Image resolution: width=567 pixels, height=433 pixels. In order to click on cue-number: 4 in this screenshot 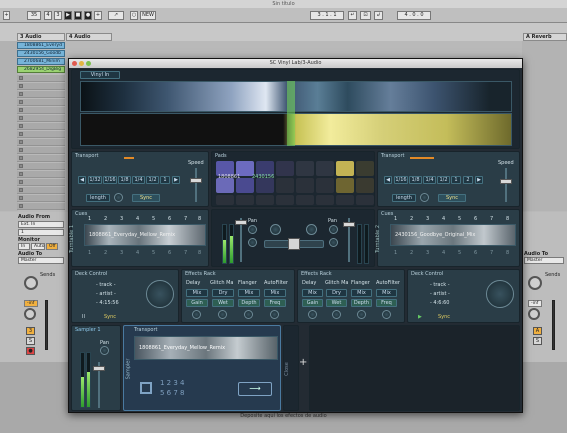, I will do `click(137, 253)`.